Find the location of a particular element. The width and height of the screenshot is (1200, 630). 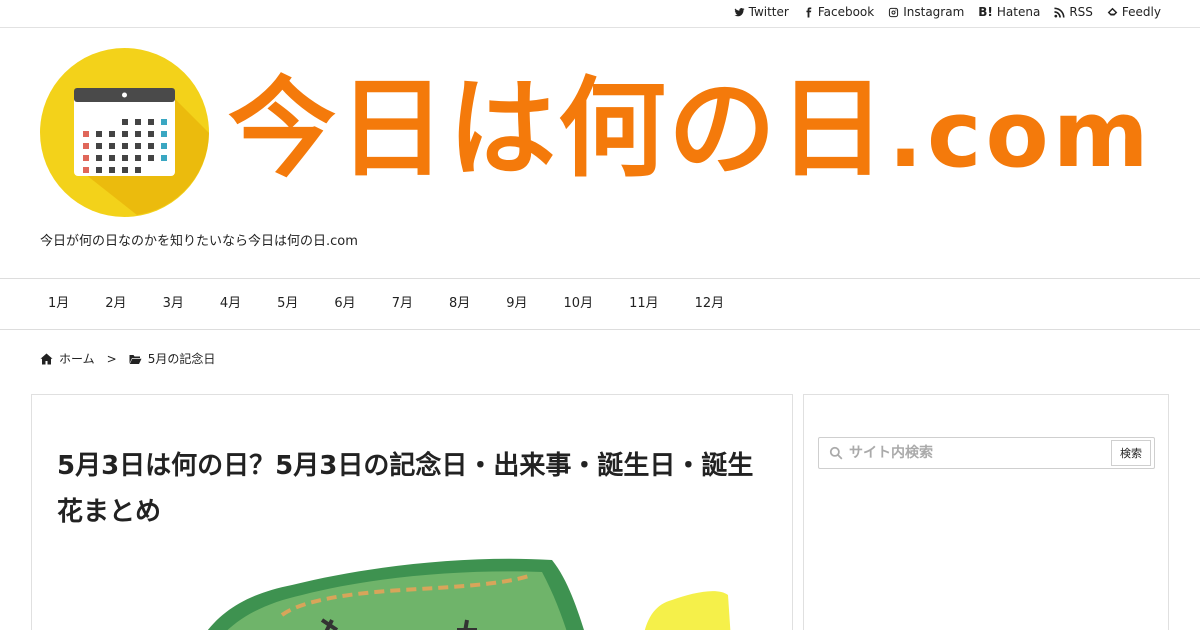

nav-item-month: 7月 is located at coordinates (402, 304).